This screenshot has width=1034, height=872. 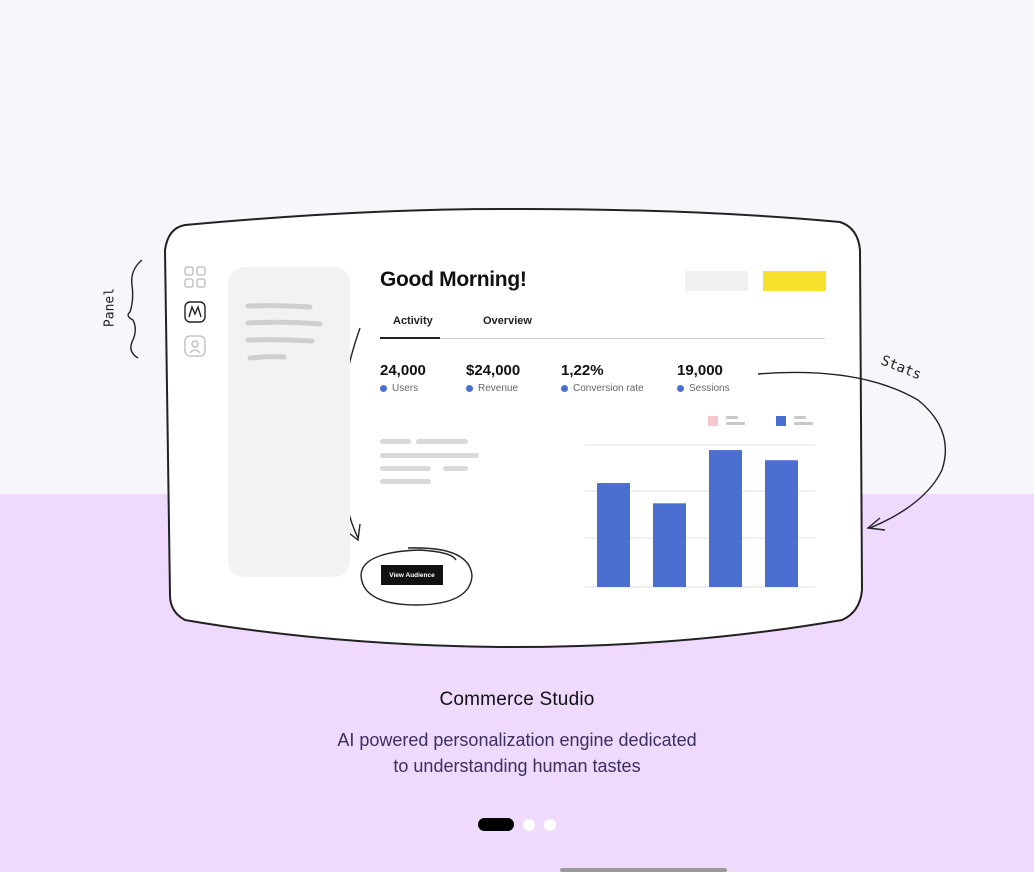 I want to click on stat-label: Users, so click(x=405, y=388).